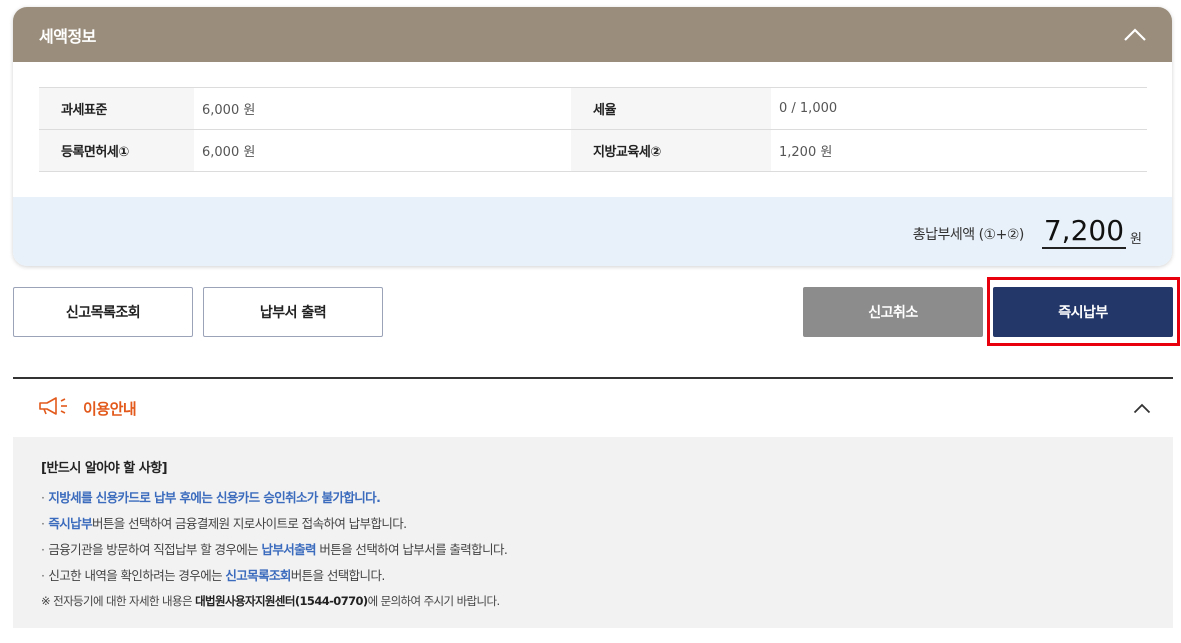  Describe the element at coordinates (411, 549) in the screenshot. I see `guide-item-text: 버튼을 선택하여 납부서를 출력합니다.` at that location.